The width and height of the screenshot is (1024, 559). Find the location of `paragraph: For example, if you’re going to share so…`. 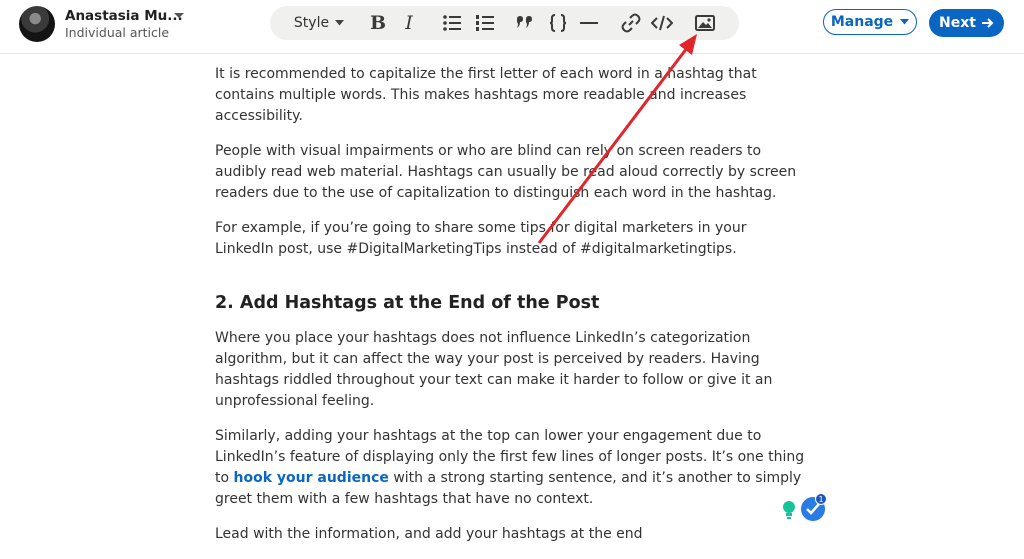

paragraph: For example, if you’re going to share so… is located at coordinates (510, 239).